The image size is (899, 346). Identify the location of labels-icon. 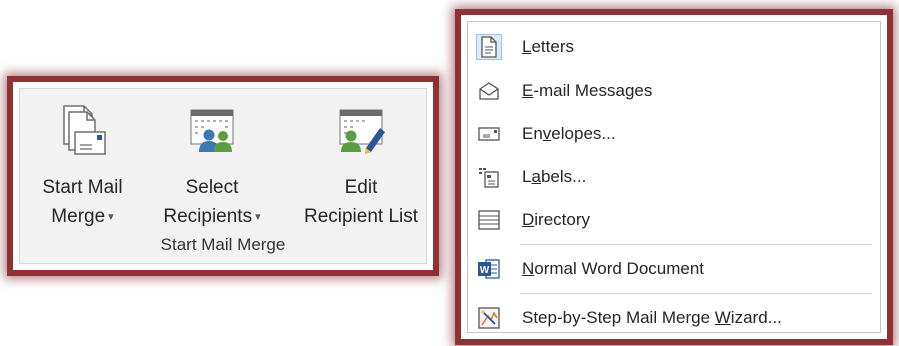
(489, 177).